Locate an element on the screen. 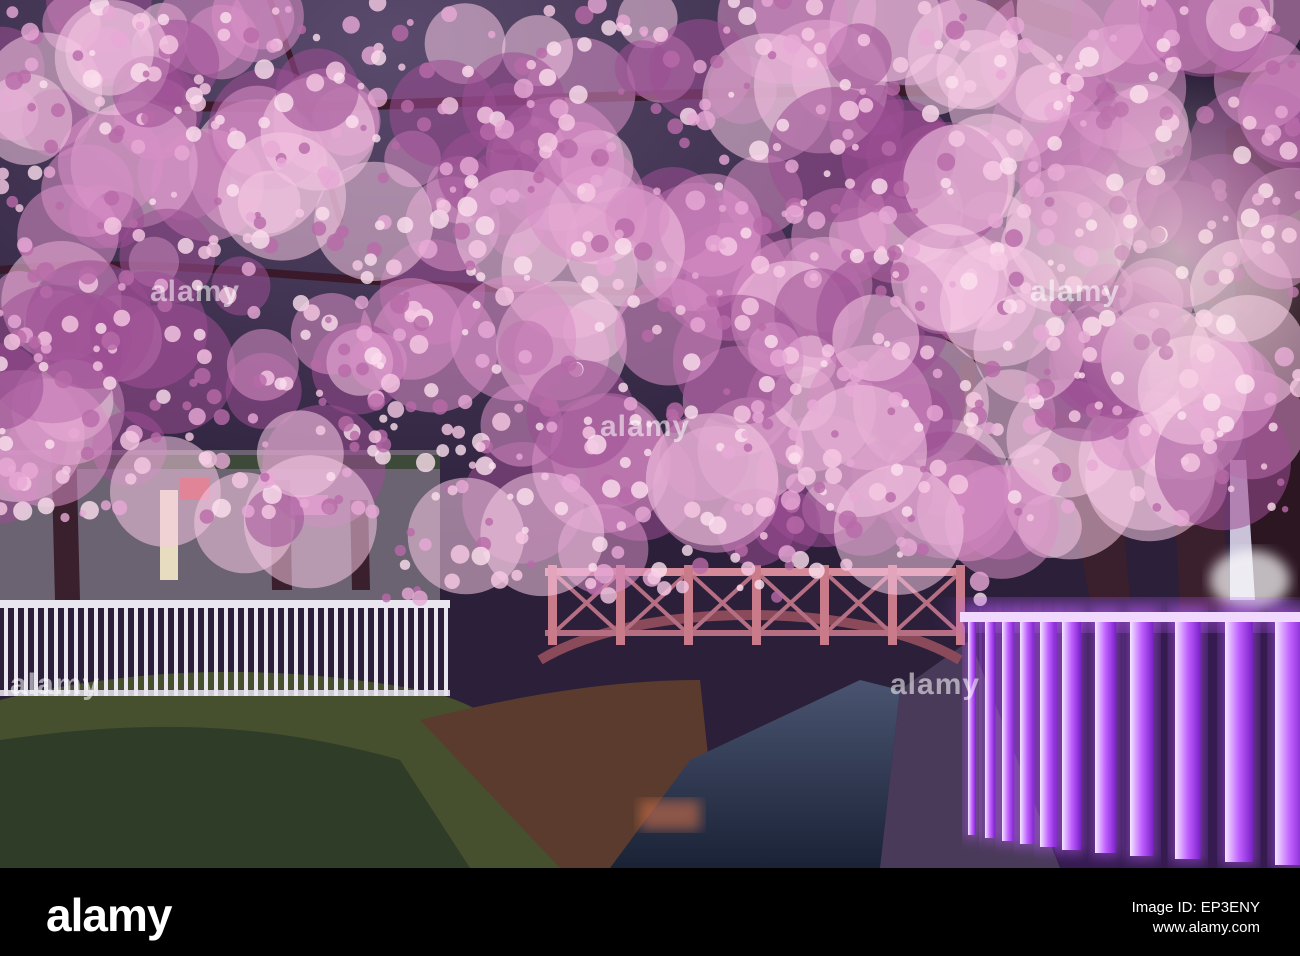 Image resolution: width=1300 pixels, height=956 pixels. footer-bar: alamy Image ID: EP3ENY www.alamy.com is located at coordinates (650, 912).